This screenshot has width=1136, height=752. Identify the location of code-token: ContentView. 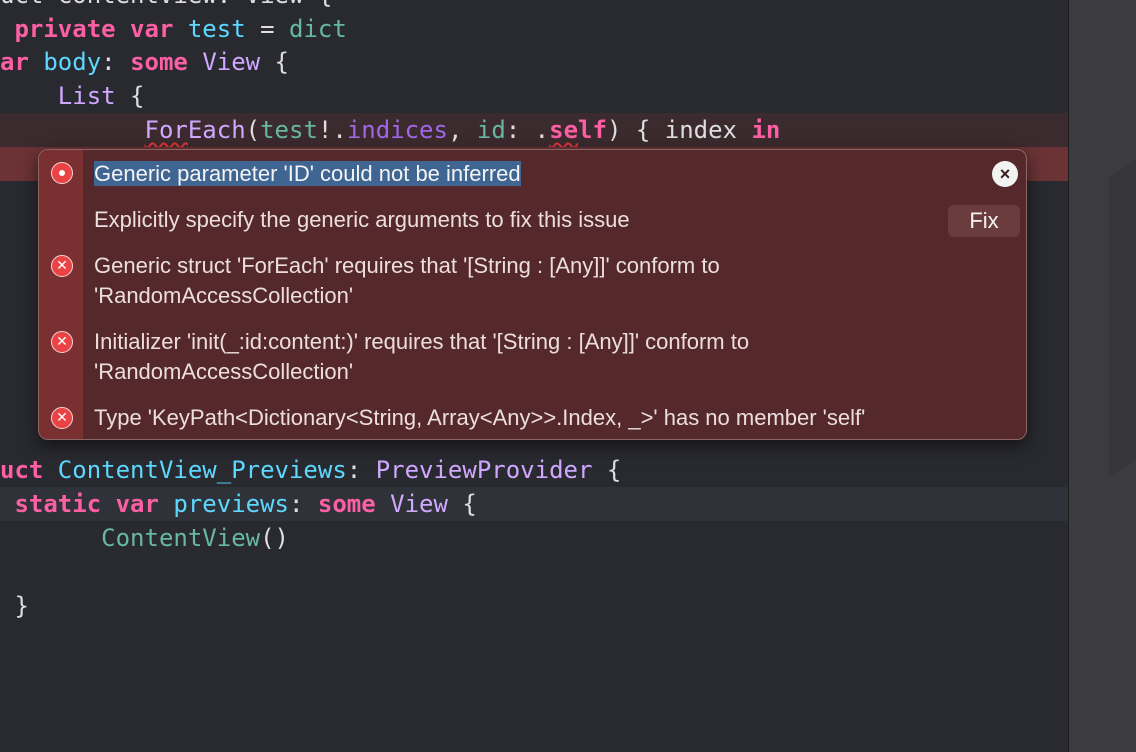
(181, 538).